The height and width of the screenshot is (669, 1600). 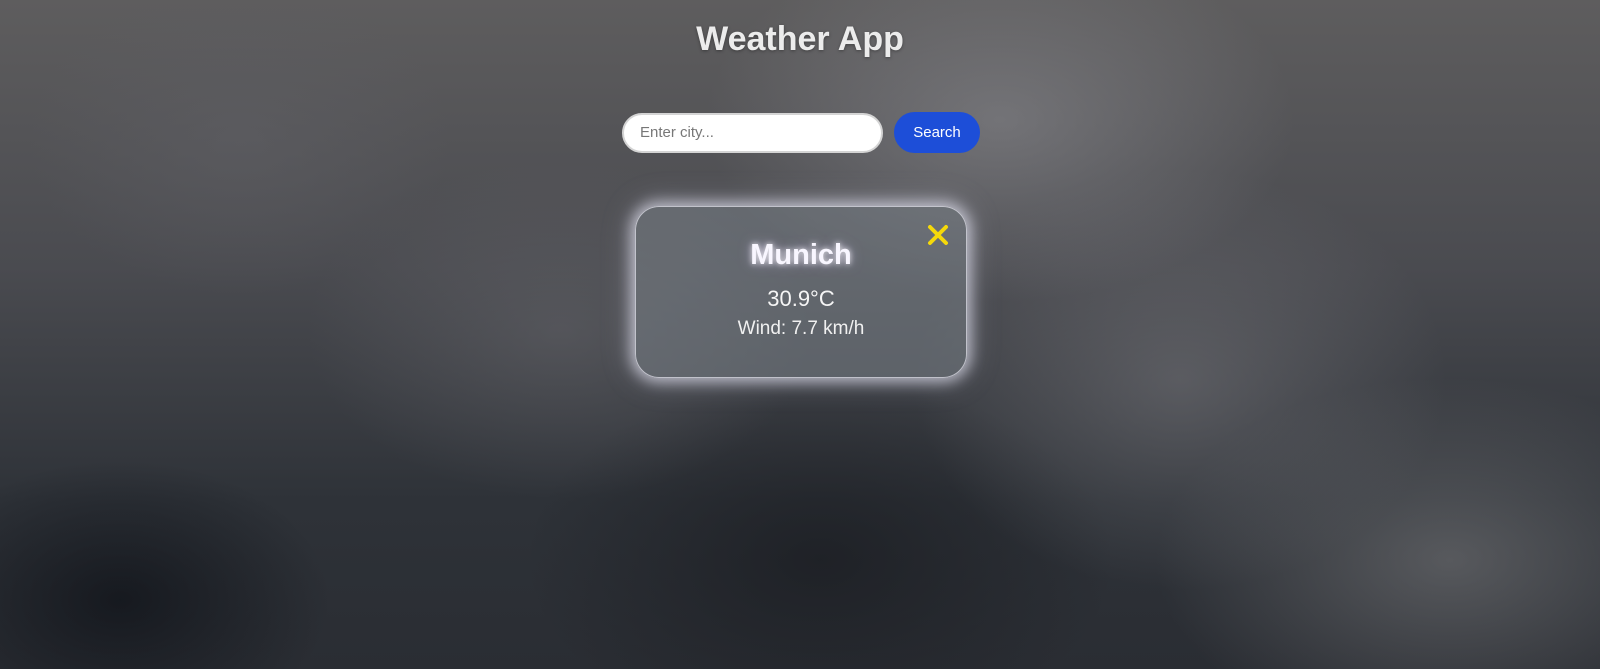 What do you see at coordinates (937, 132) in the screenshot?
I see `search-button: Search` at bounding box center [937, 132].